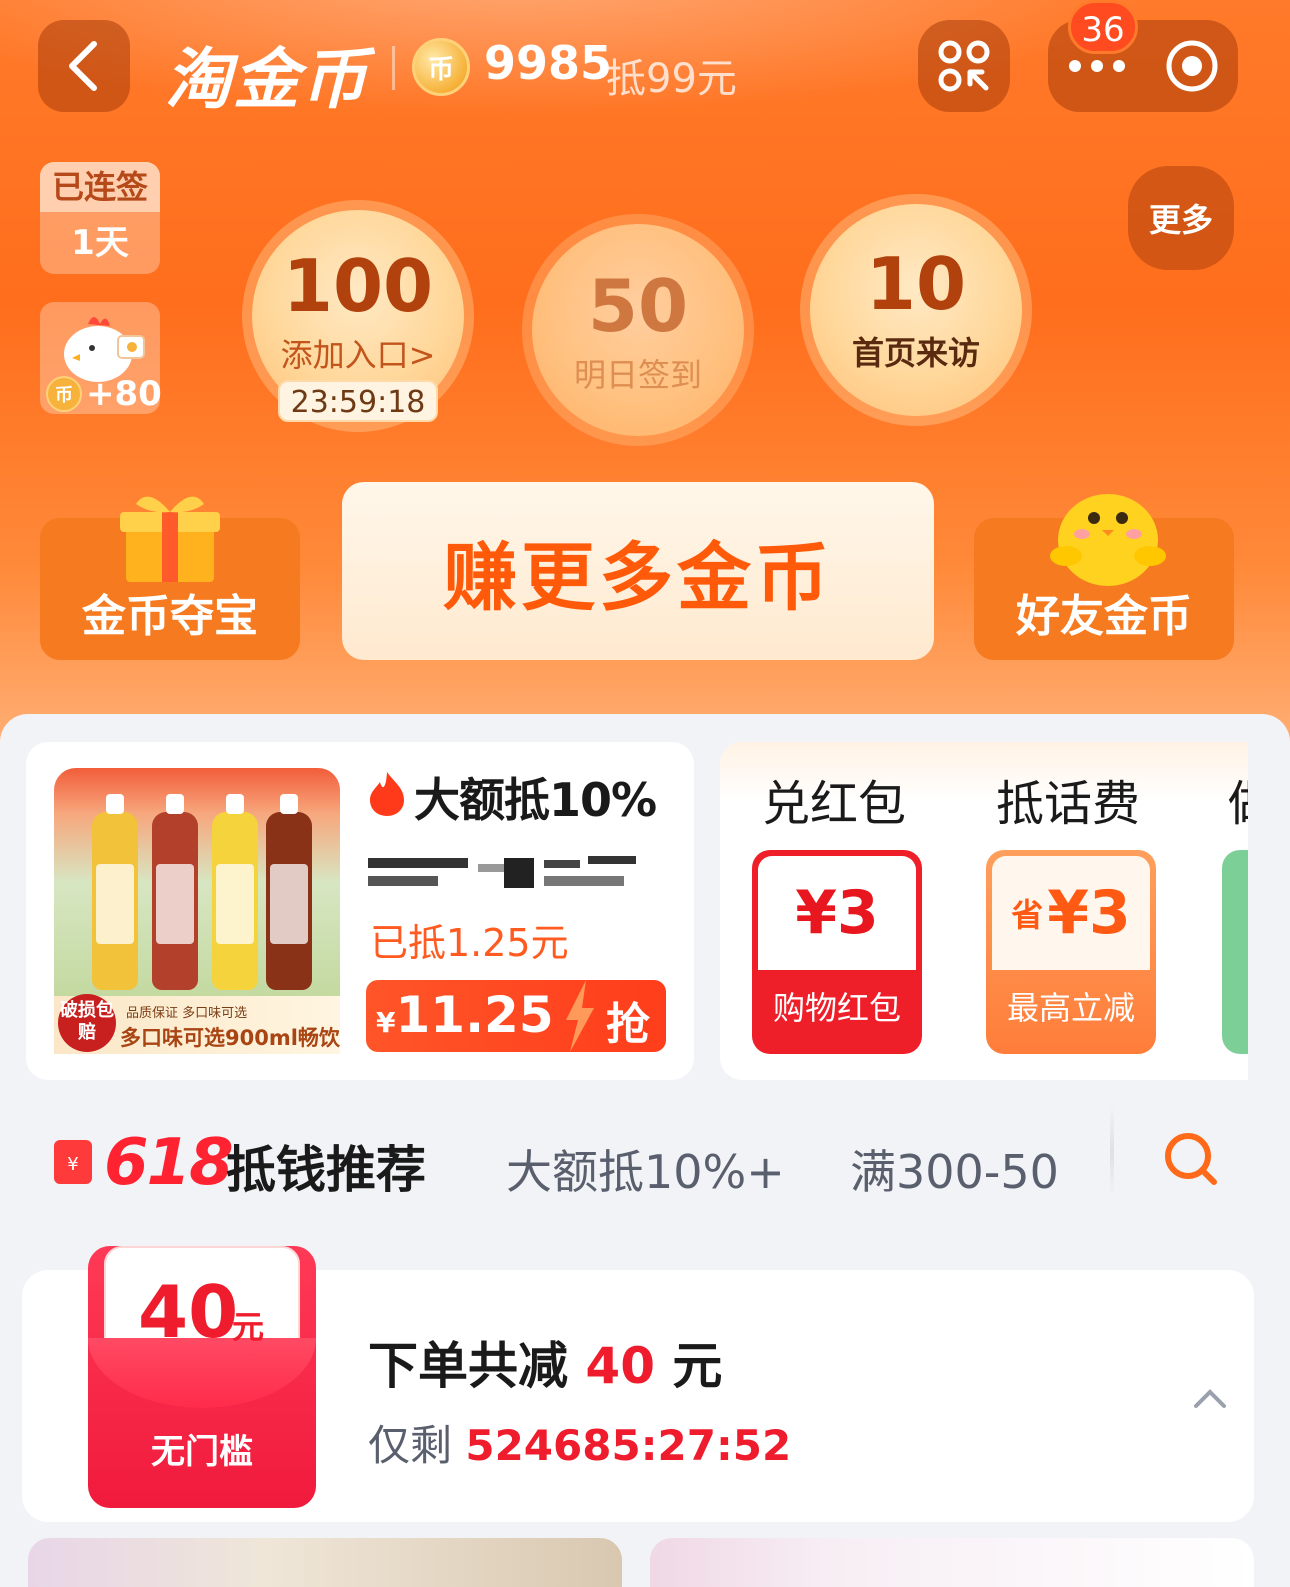  I want to click on bubble-value: 10, so click(916, 284).